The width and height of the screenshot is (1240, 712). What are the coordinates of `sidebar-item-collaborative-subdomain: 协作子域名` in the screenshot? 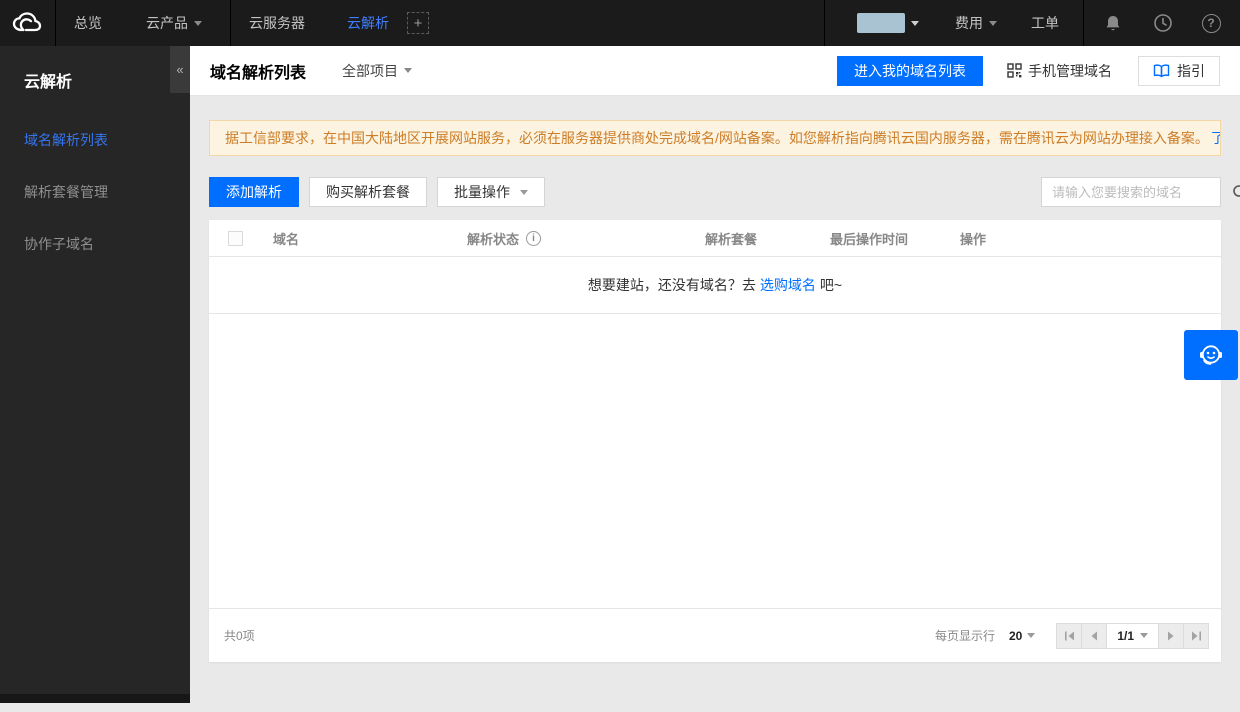 It's located at (95, 244).